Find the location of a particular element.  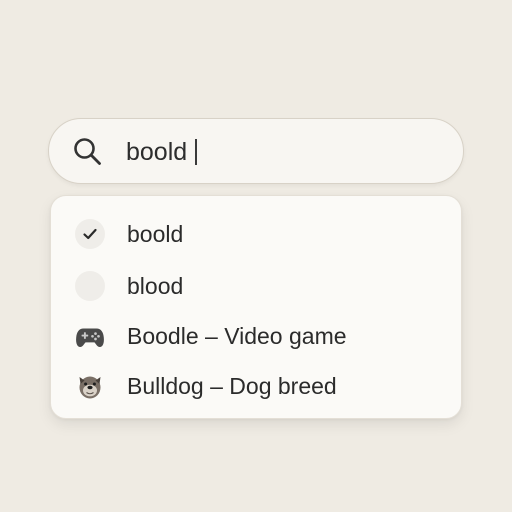

suggestion-item-boodle: Boodle – Video game is located at coordinates (256, 336).